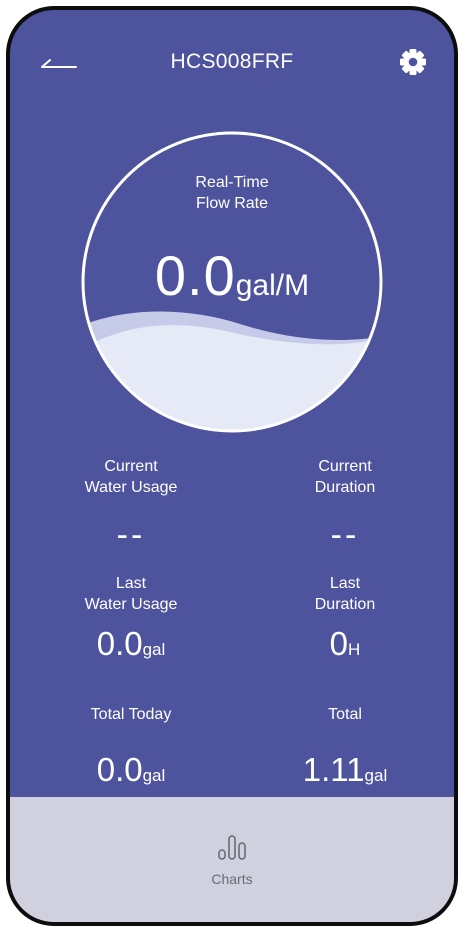 The width and height of the screenshot is (466, 933). I want to click on last-duration-label: Last Duration, so click(345, 594).